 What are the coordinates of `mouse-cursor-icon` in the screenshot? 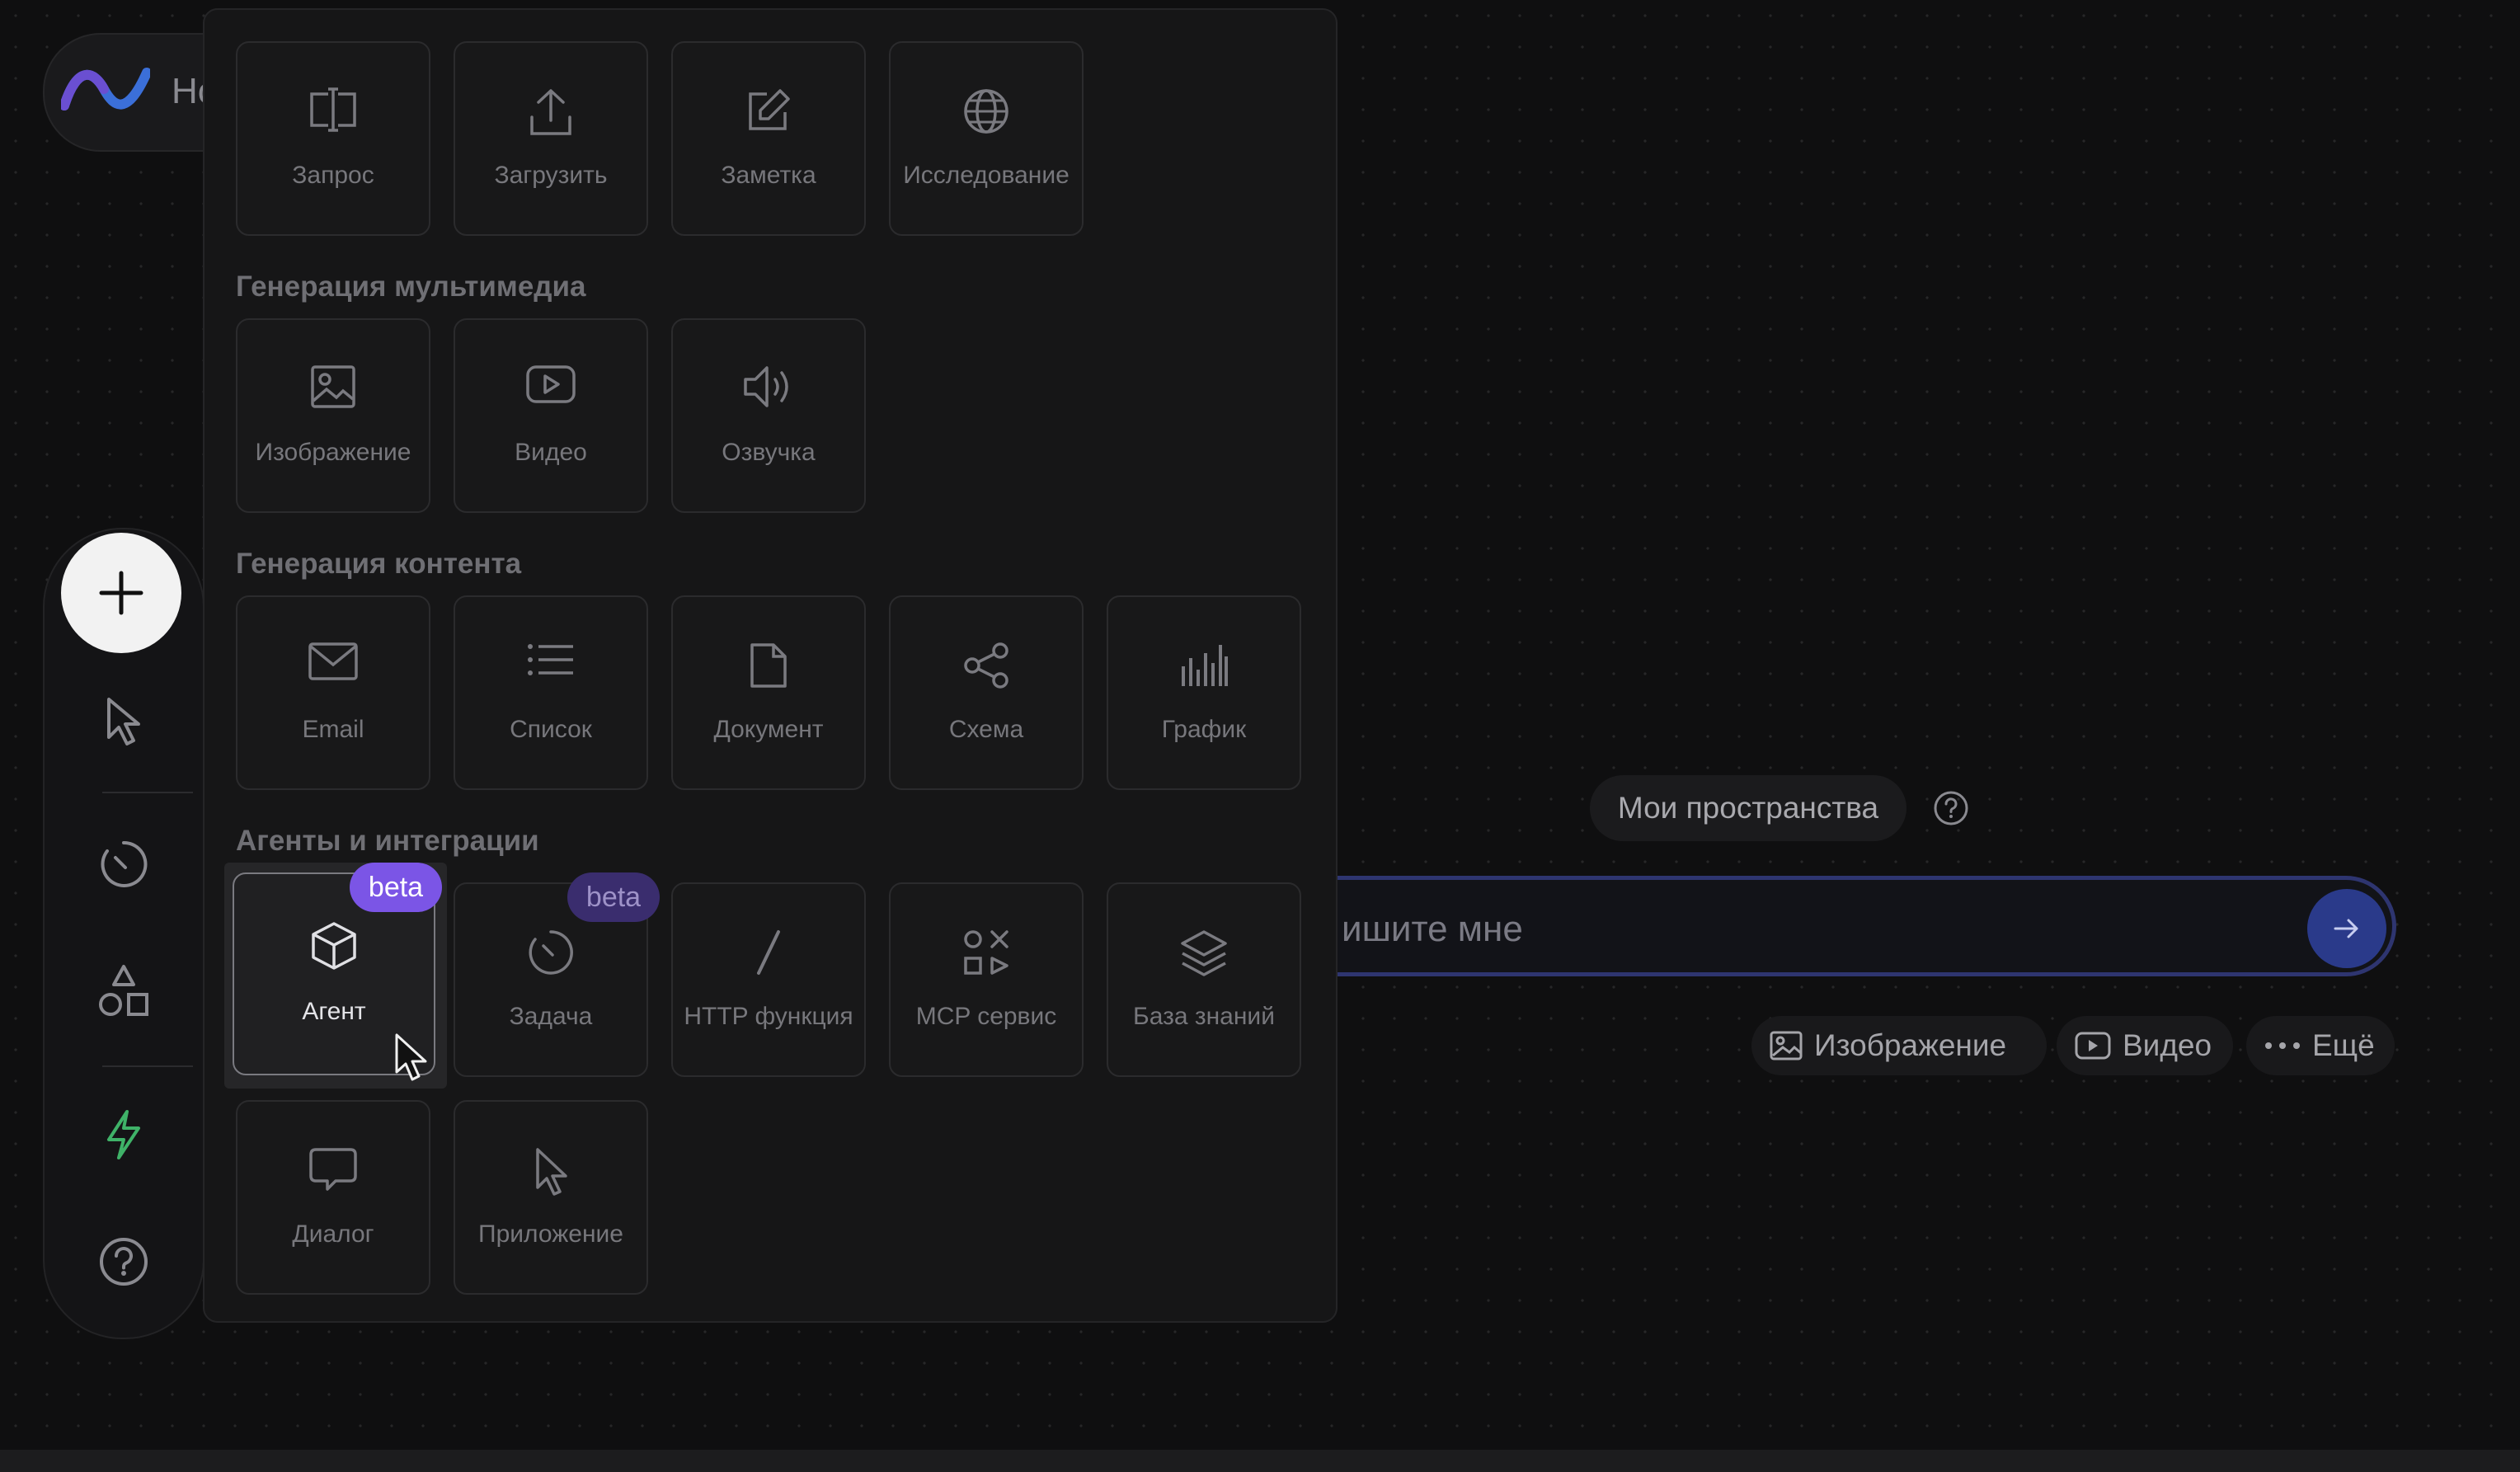 It's located at (411, 1058).